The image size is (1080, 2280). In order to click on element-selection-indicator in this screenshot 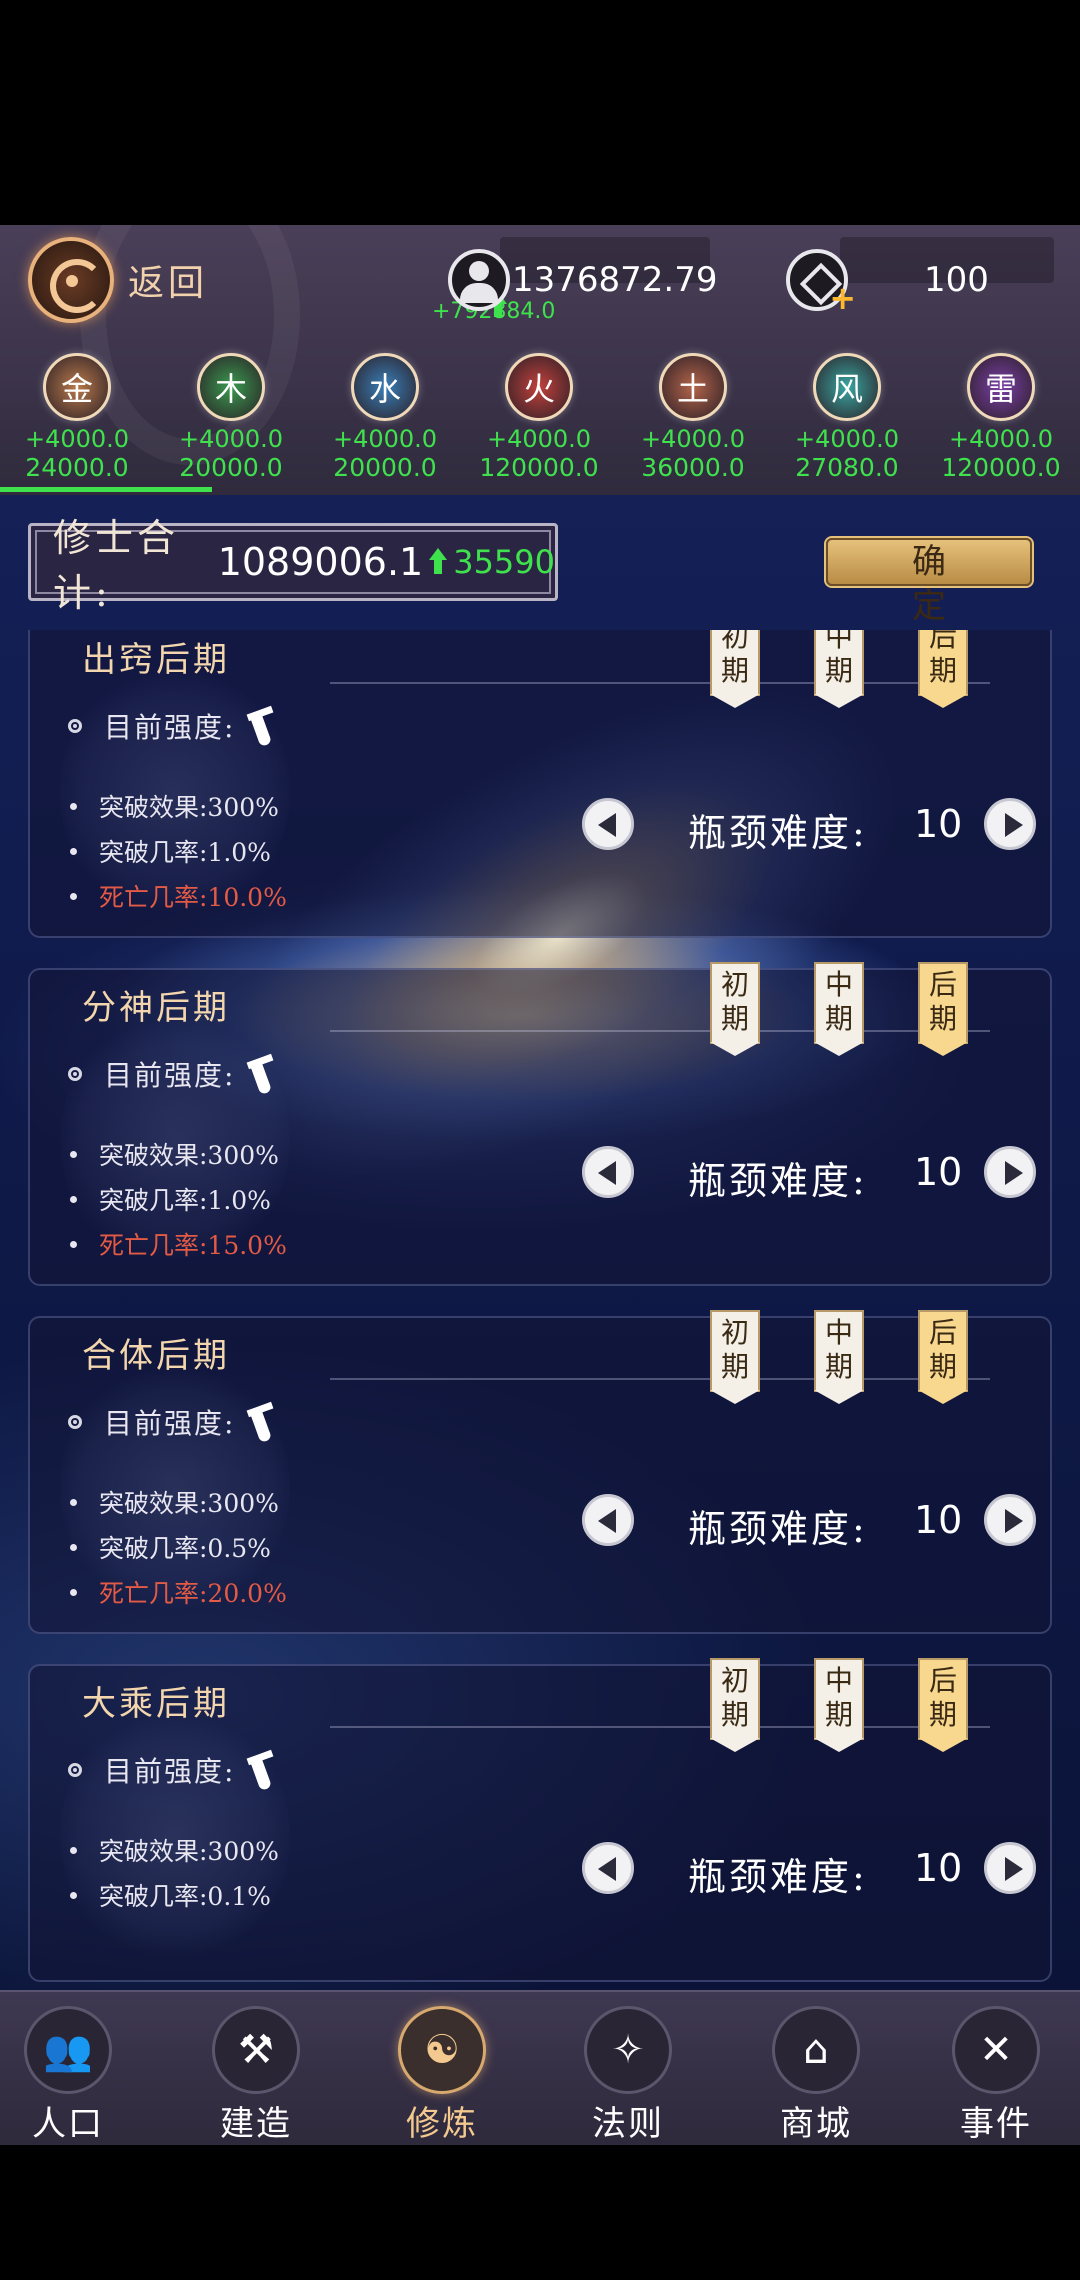, I will do `click(106, 489)`.